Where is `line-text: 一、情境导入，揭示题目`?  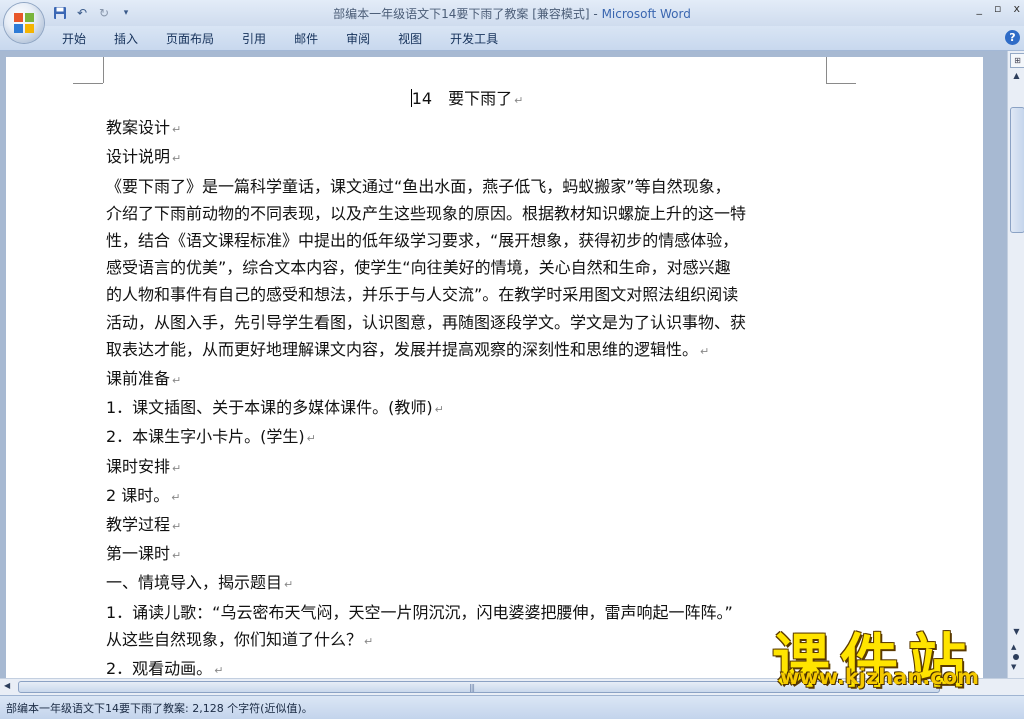
line-text: 一、情境导入，揭示题目 is located at coordinates (194, 583).